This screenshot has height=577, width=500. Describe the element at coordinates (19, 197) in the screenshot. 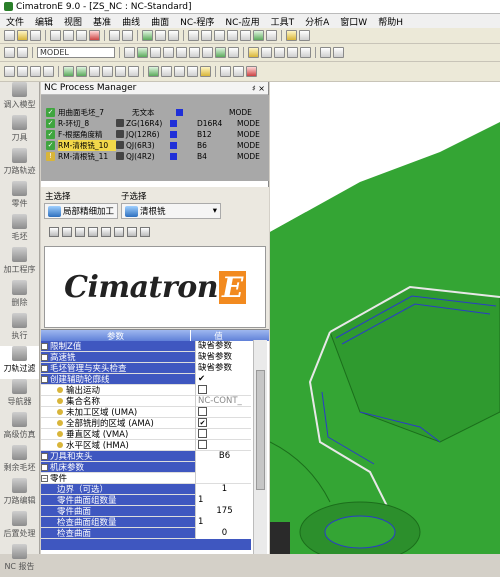

I see `tab-part: 零件` at that location.